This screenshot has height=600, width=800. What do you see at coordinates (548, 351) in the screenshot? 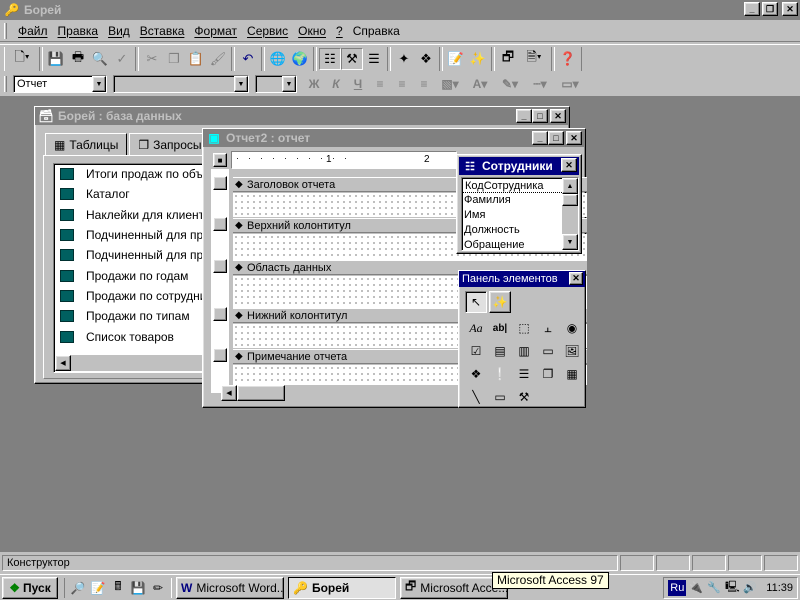
I see `command-button-icon: ▭` at bounding box center [548, 351].